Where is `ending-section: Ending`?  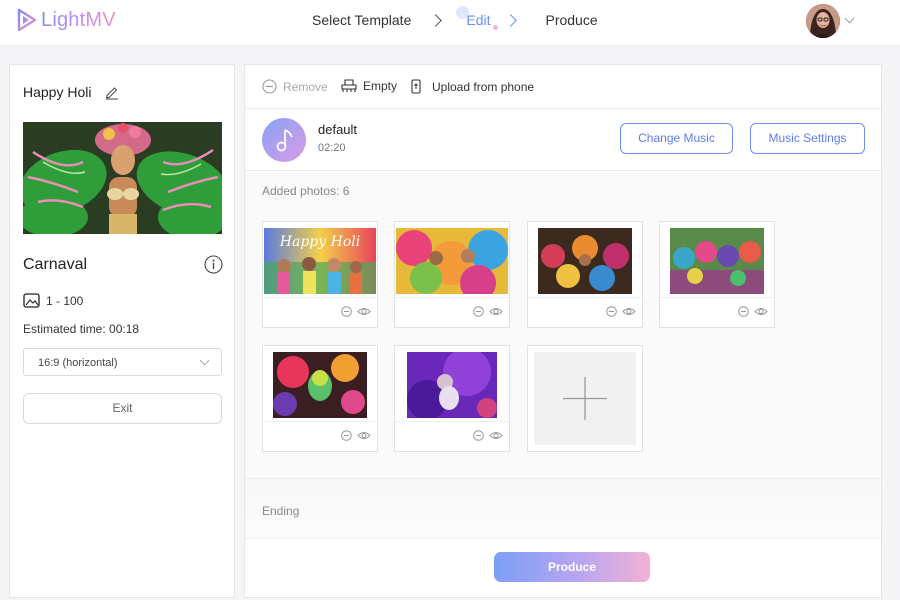 ending-section: Ending is located at coordinates (563, 508).